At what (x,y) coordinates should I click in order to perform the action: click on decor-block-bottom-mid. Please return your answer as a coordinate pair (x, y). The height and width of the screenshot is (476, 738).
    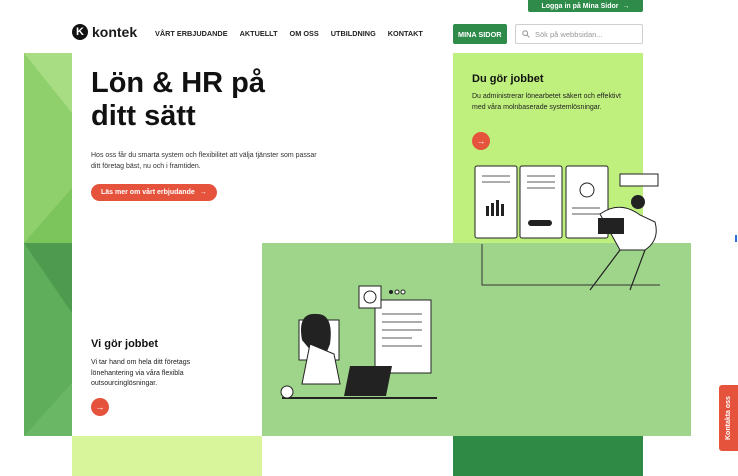
    Looking at the image, I should click on (357, 456).